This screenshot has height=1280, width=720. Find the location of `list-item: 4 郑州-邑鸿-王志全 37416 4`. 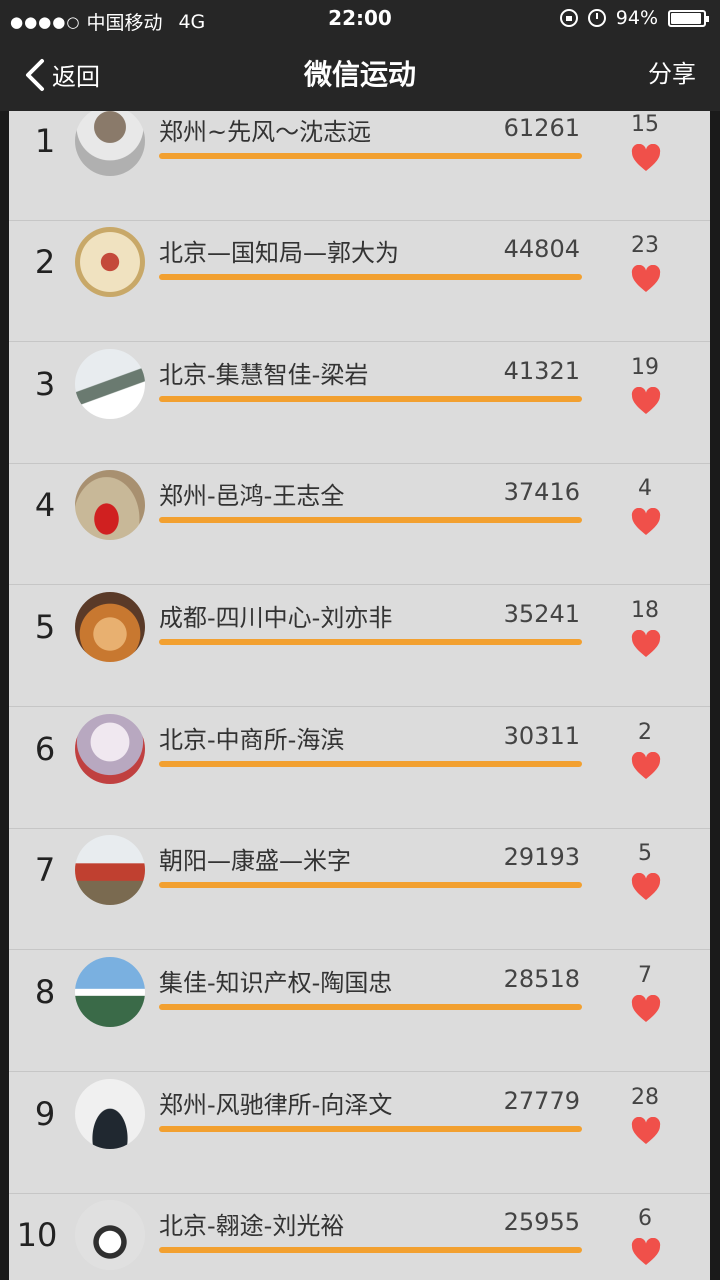

list-item: 4 郑州-邑鸿-王志全 37416 4 is located at coordinates (359, 524).